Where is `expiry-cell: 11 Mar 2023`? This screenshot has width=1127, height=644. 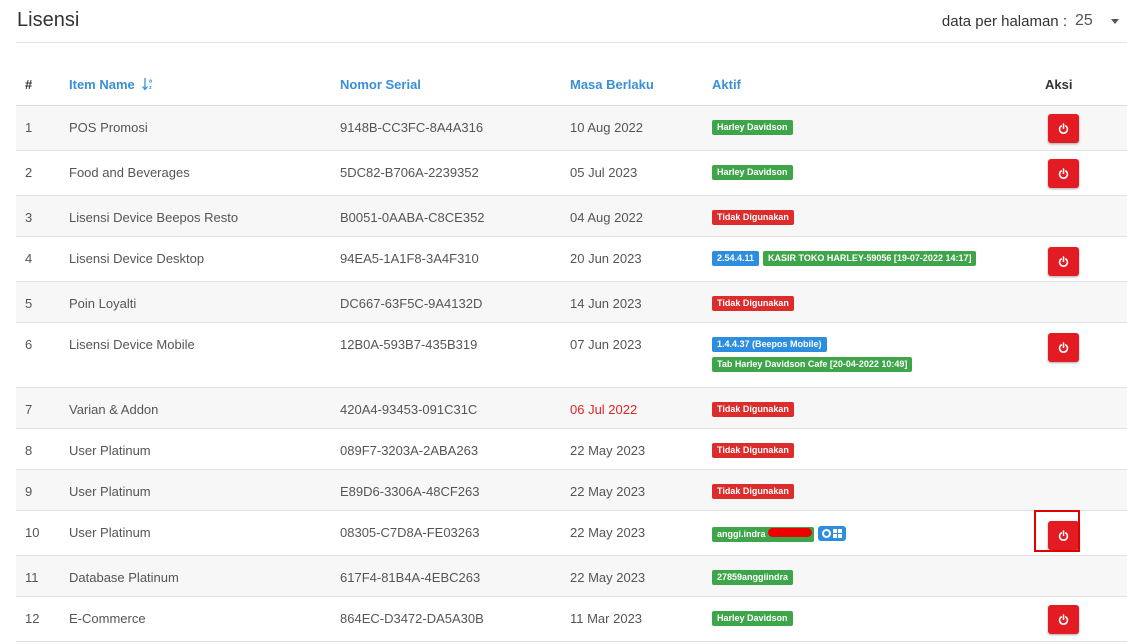
expiry-cell: 11 Mar 2023 is located at coordinates (641, 619).